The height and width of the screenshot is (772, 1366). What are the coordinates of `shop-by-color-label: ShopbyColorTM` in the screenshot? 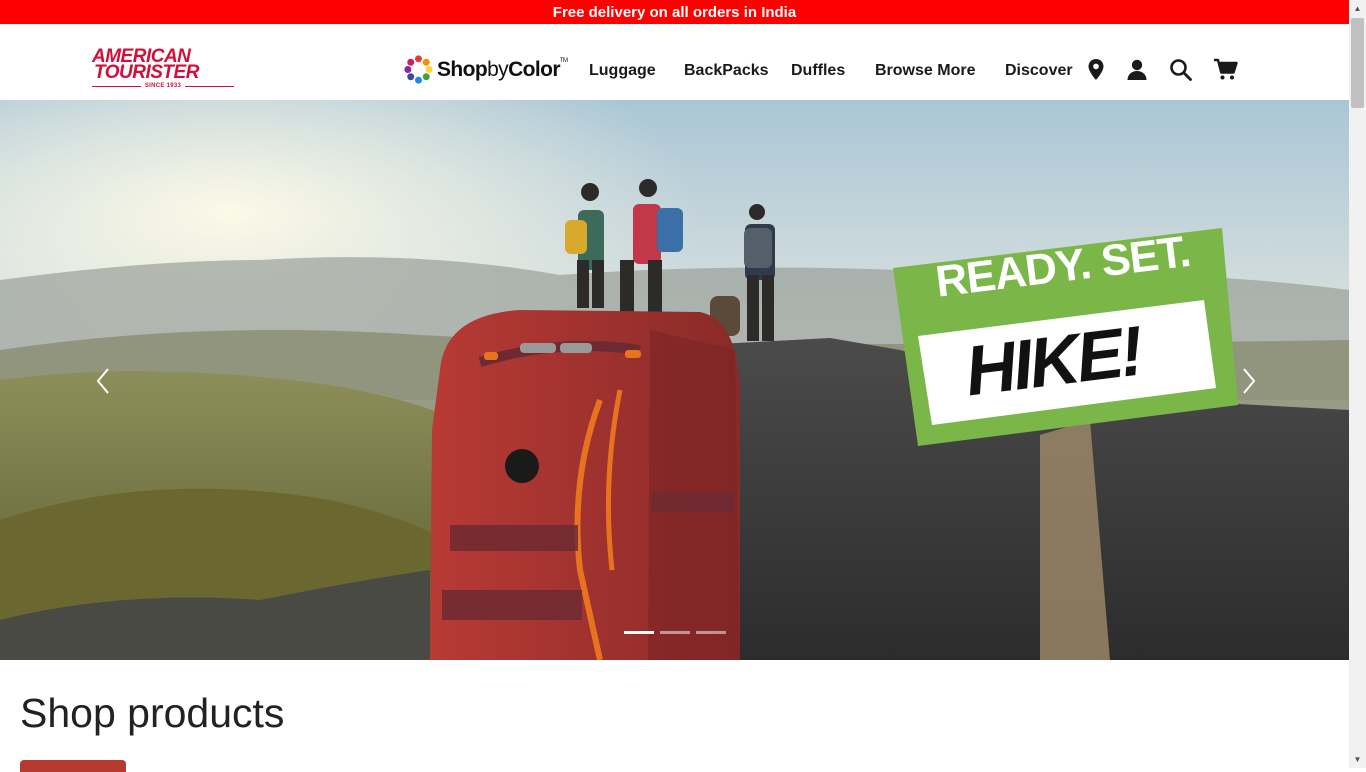 It's located at (502, 69).